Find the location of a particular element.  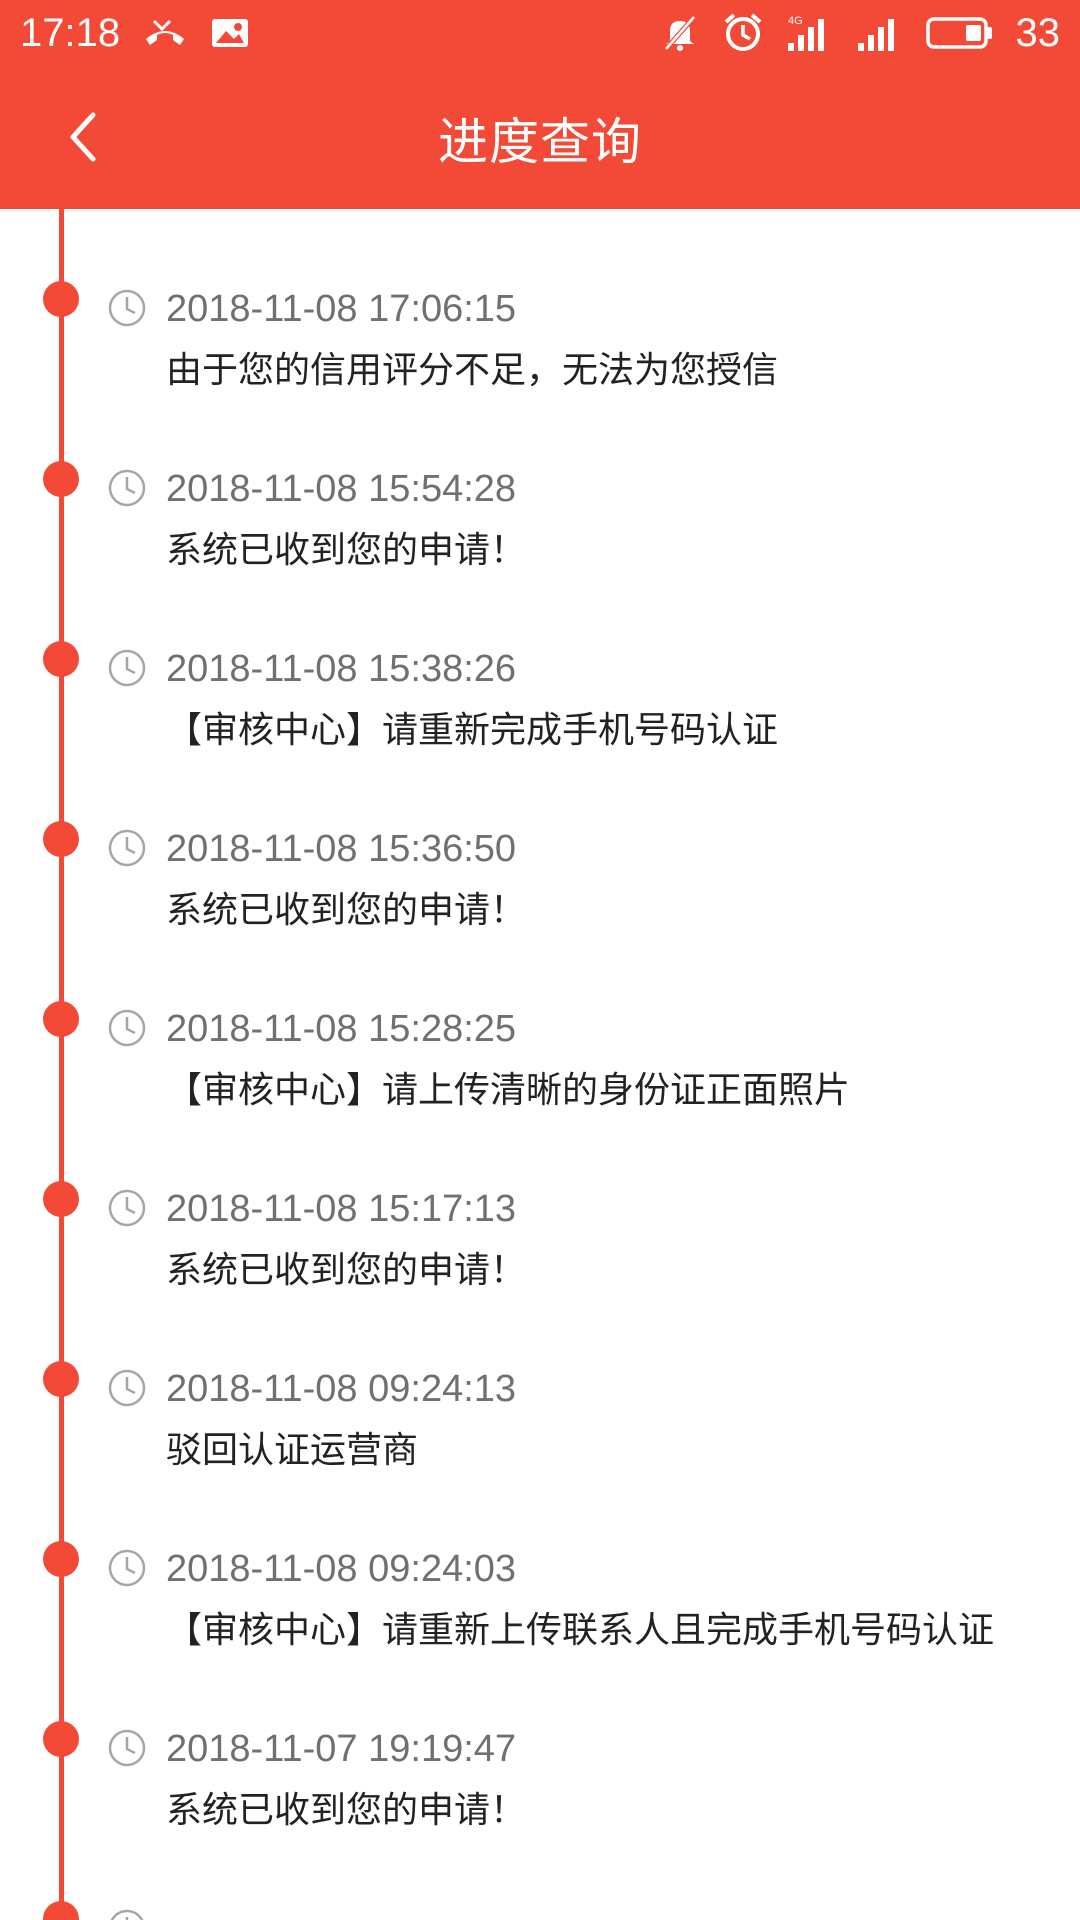

timeline-entry: 2018-11-08 15:36:50 系统已收到您的申请！ is located at coordinates (540, 840).